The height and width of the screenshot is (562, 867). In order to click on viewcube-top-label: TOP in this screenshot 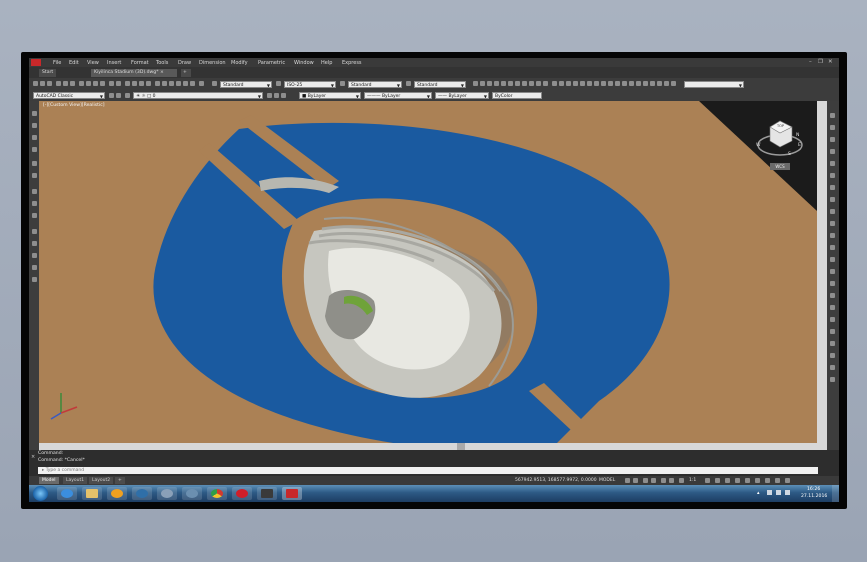, I will do `click(780, 126)`.